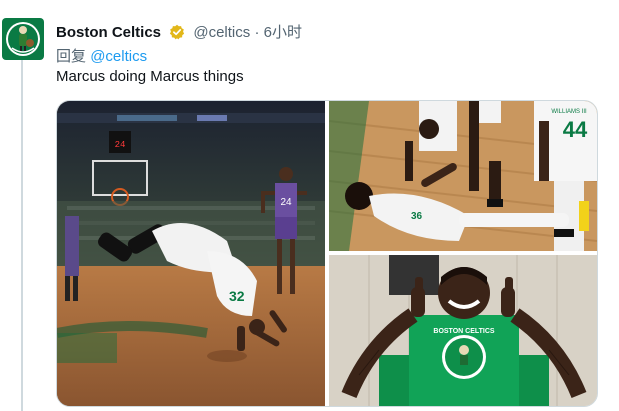  What do you see at coordinates (150, 76) in the screenshot?
I see `tweet-text: Marcus doing Marcus things` at bounding box center [150, 76].